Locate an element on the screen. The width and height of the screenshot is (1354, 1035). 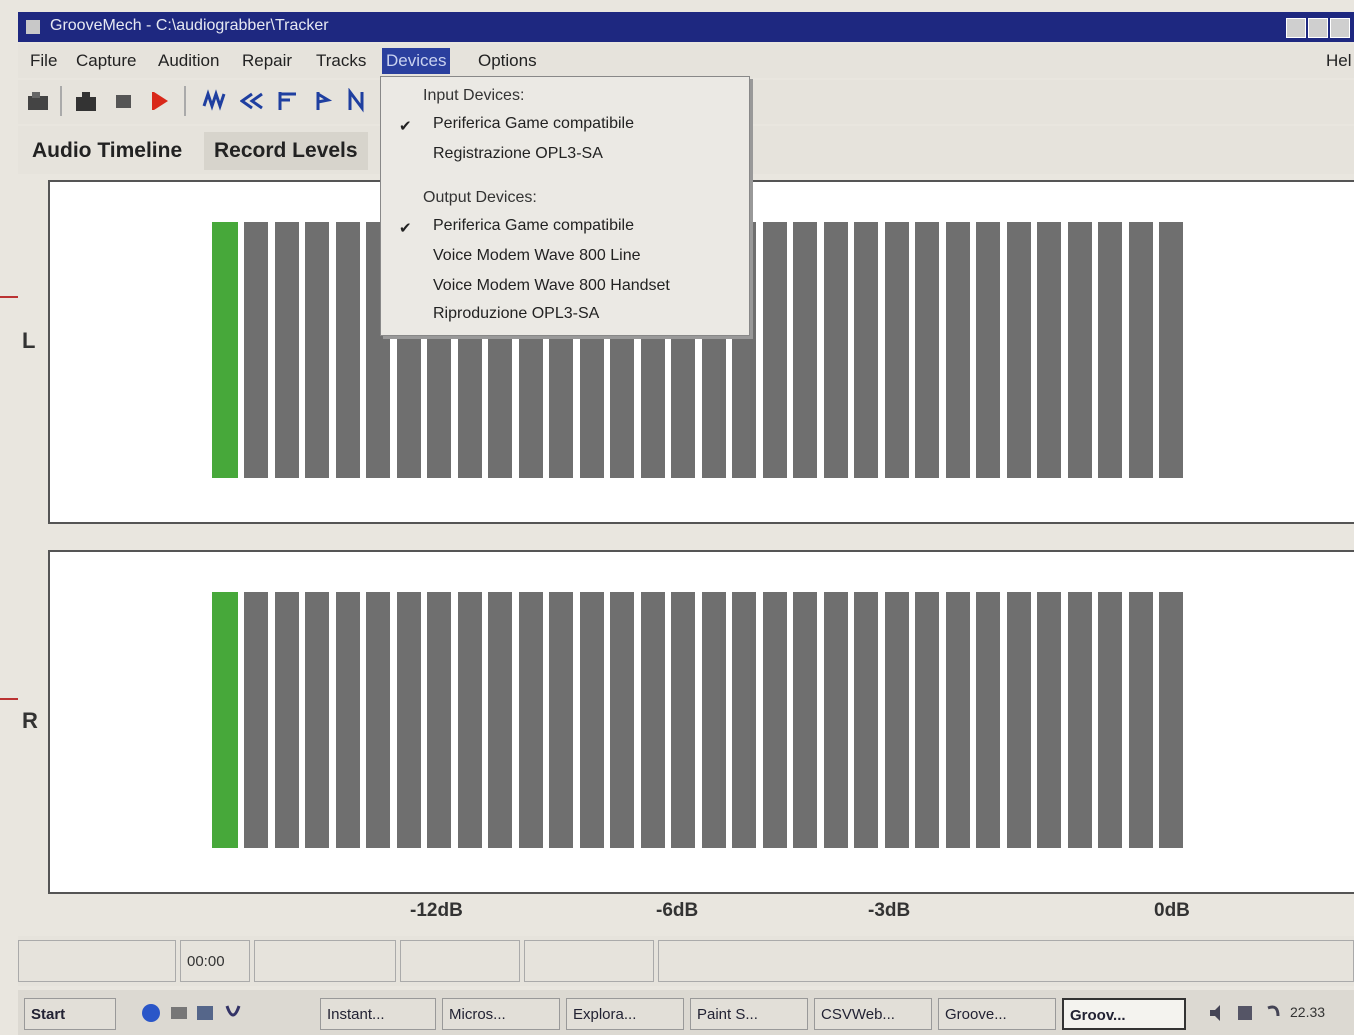
db-label-minus-6: -6dB is located at coordinates (677, 910).